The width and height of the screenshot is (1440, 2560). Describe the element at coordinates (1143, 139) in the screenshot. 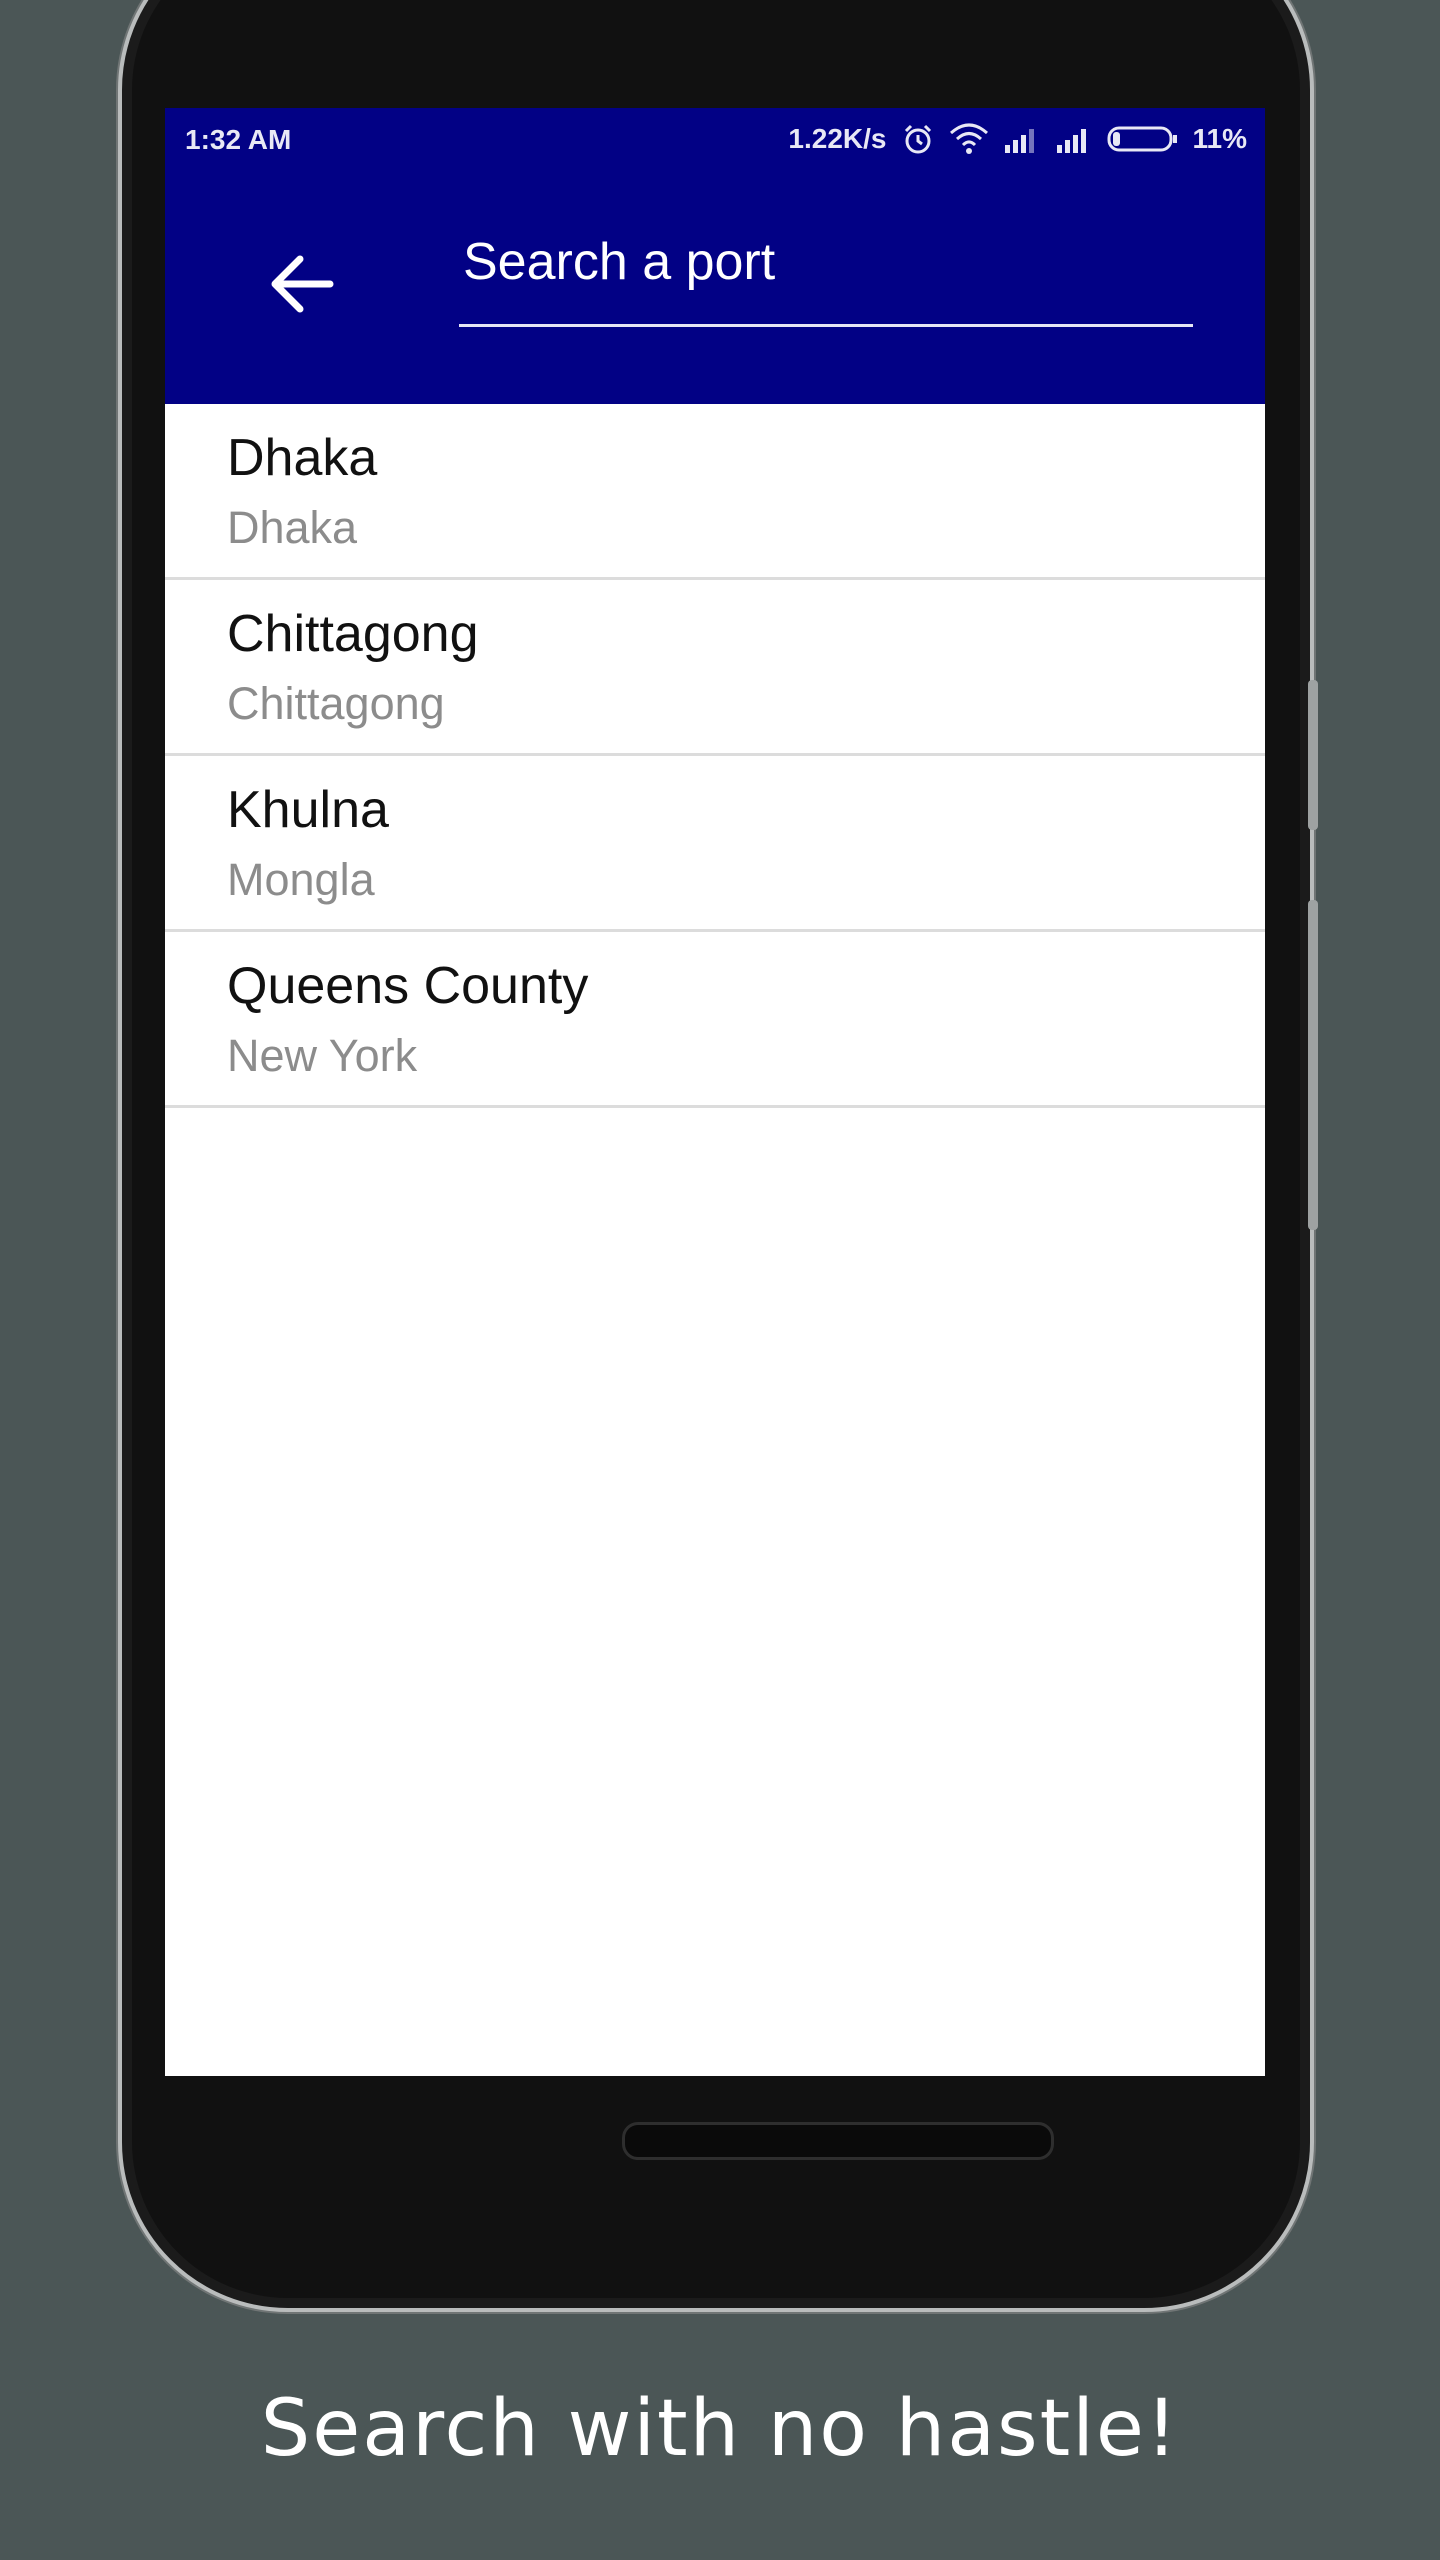

I see `battery-icon` at that location.